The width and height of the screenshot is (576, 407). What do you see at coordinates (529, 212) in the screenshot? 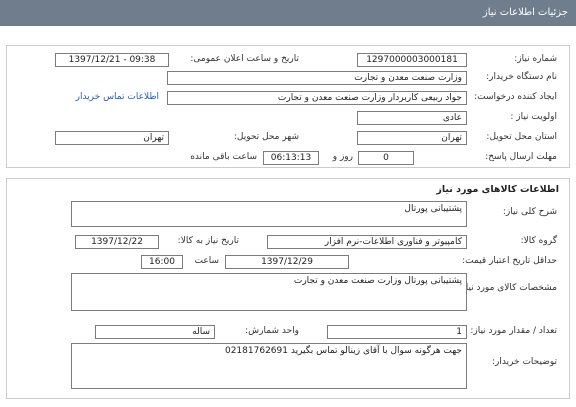
I see `general-desc-label: شرح کلی نیاز:` at bounding box center [529, 212].